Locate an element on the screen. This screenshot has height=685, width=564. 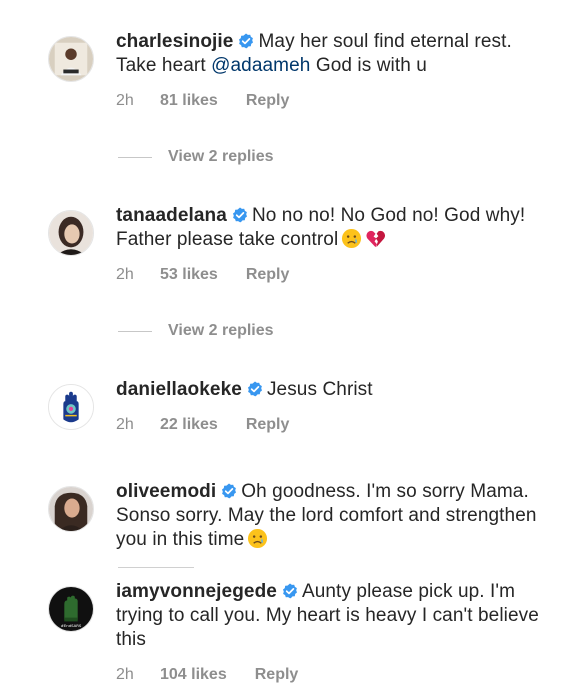
separator-line is located at coordinates (156, 567).